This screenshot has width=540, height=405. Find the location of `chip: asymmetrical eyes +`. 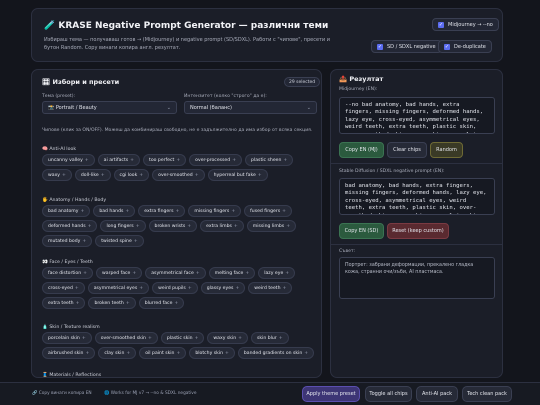

chip: asymmetrical eyes + is located at coordinates (118, 288).